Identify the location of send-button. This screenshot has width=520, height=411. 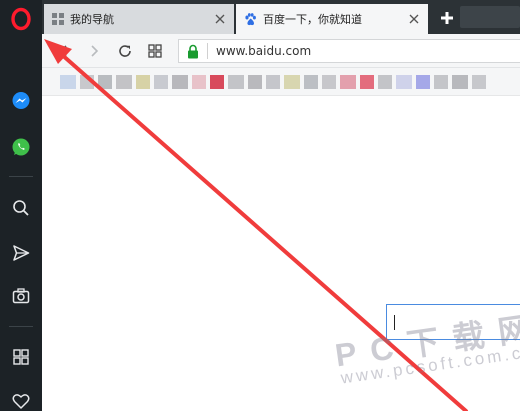
(21, 253).